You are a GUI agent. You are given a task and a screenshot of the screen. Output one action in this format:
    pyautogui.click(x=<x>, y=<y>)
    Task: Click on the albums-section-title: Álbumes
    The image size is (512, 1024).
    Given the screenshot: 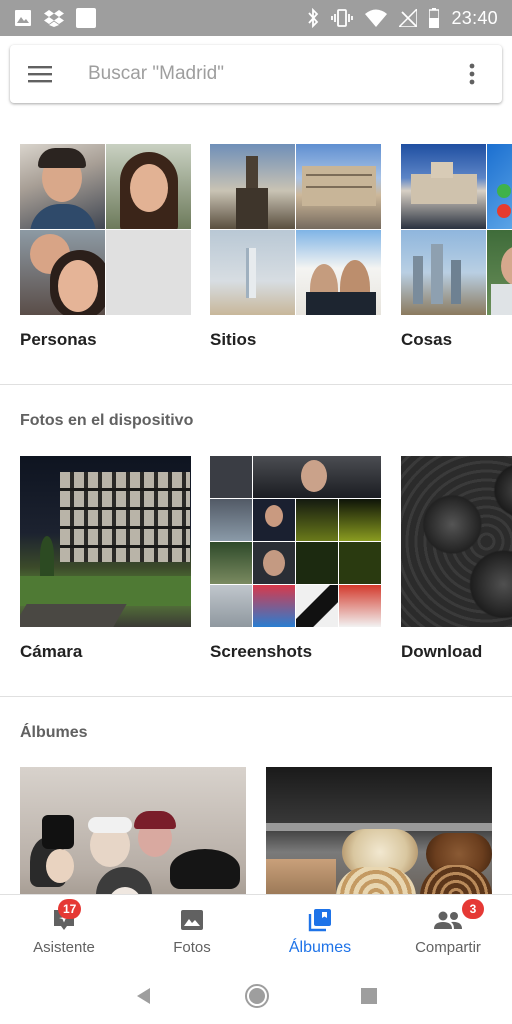 What is the action you would take?
    pyautogui.click(x=54, y=732)
    